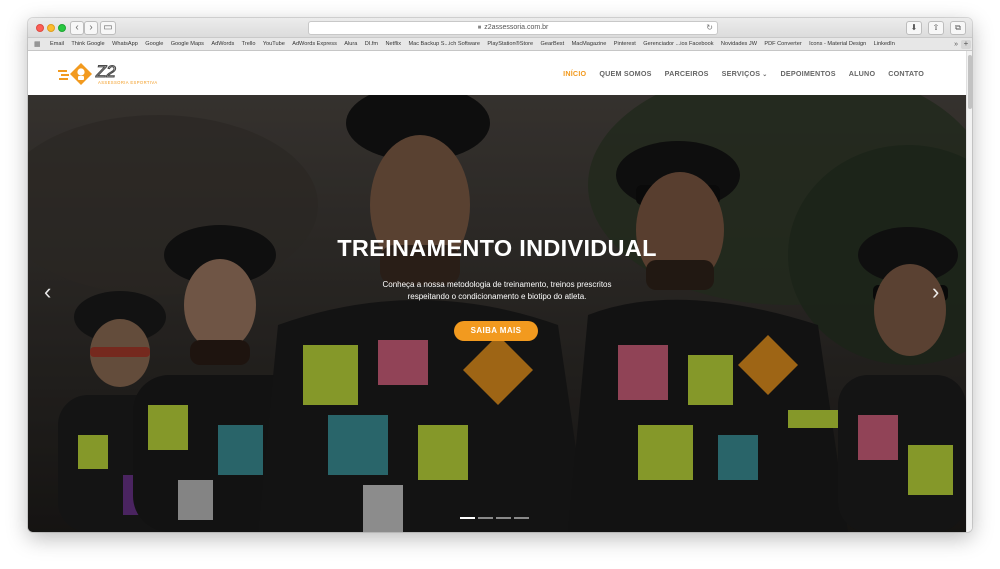 The image size is (1000, 569). Describe the element at coordinates (741, 73) in the screenshot. I see `menu-item-servicos-label: SERVIÇOS` at that location.